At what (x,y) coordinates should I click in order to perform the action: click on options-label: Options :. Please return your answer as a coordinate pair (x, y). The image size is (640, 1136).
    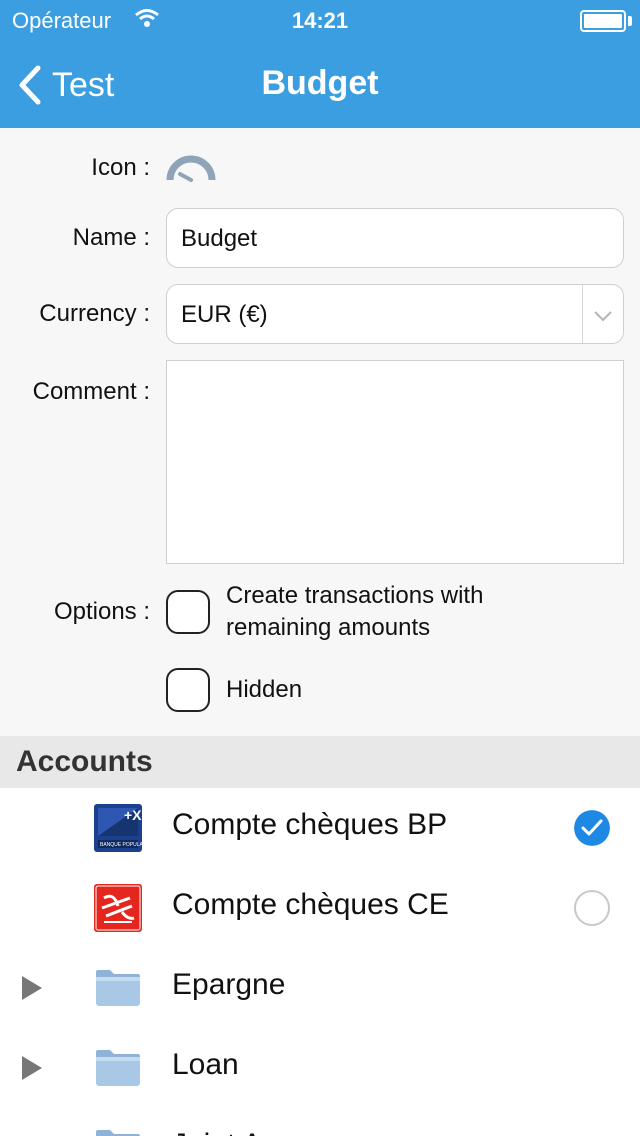
    Looking at the image, I should click on (101, 611).